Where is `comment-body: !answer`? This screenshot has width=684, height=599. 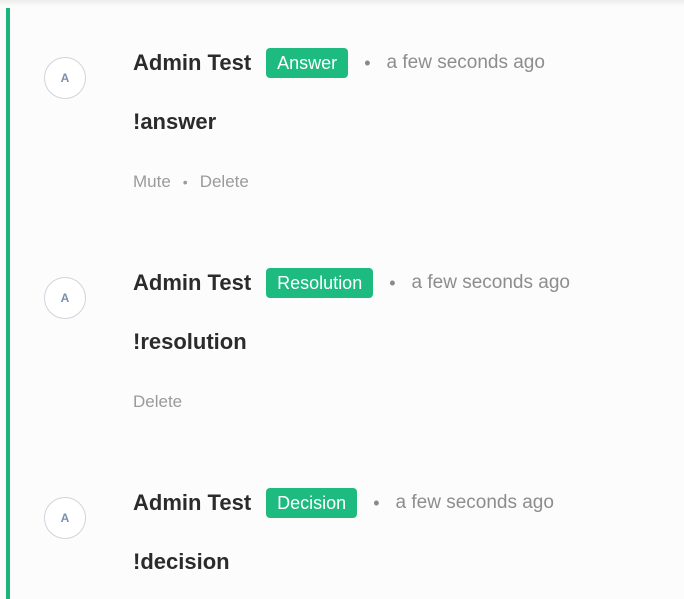
comment-body: !answer is located at coordinates (175, 121).